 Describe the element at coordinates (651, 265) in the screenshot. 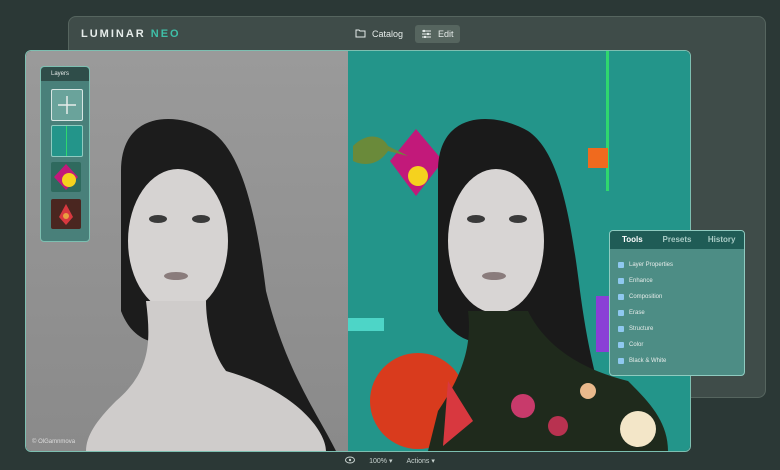

I see `tool-label: Layer Properties` at that location.